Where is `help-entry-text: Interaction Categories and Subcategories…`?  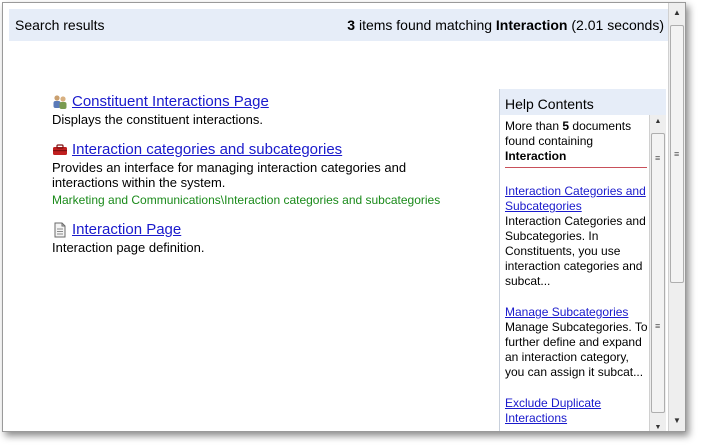
help-entry-text: Interaction Categories and Subcategories… is located at coordinates (575, 251).